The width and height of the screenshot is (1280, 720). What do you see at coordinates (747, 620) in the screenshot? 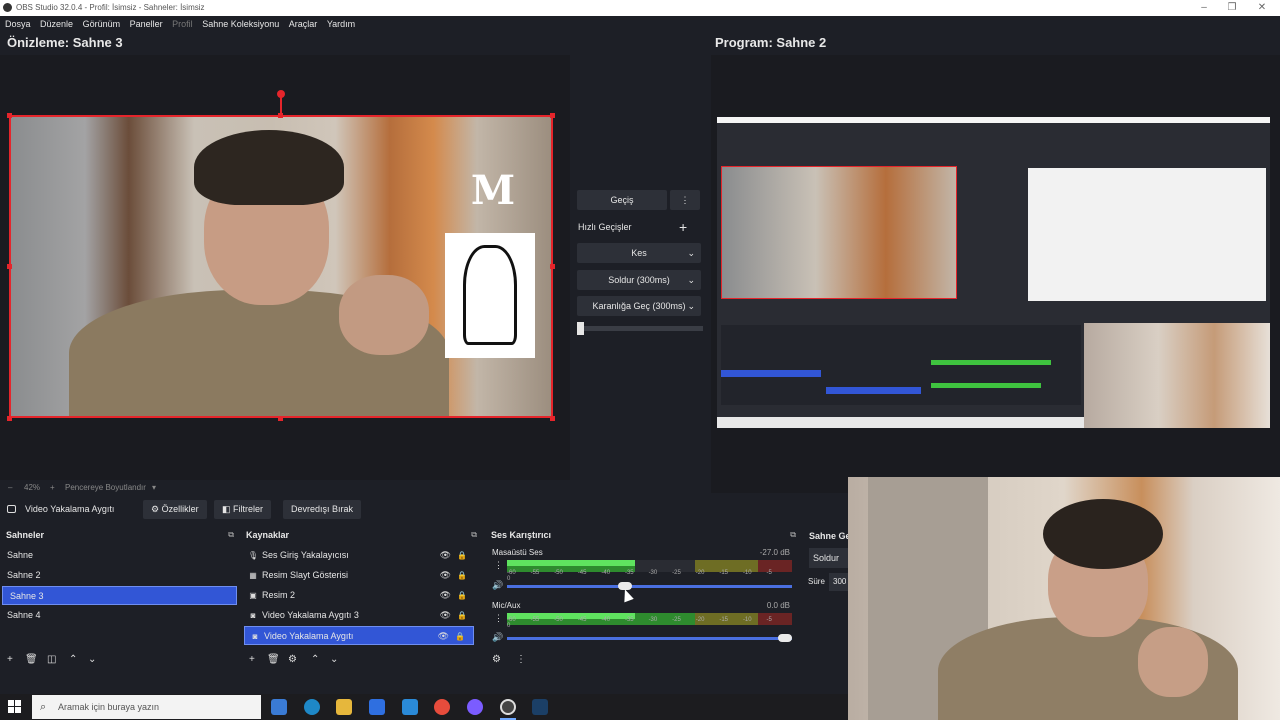
I see `scale-tick: -10` at bounding box center [747, 620].